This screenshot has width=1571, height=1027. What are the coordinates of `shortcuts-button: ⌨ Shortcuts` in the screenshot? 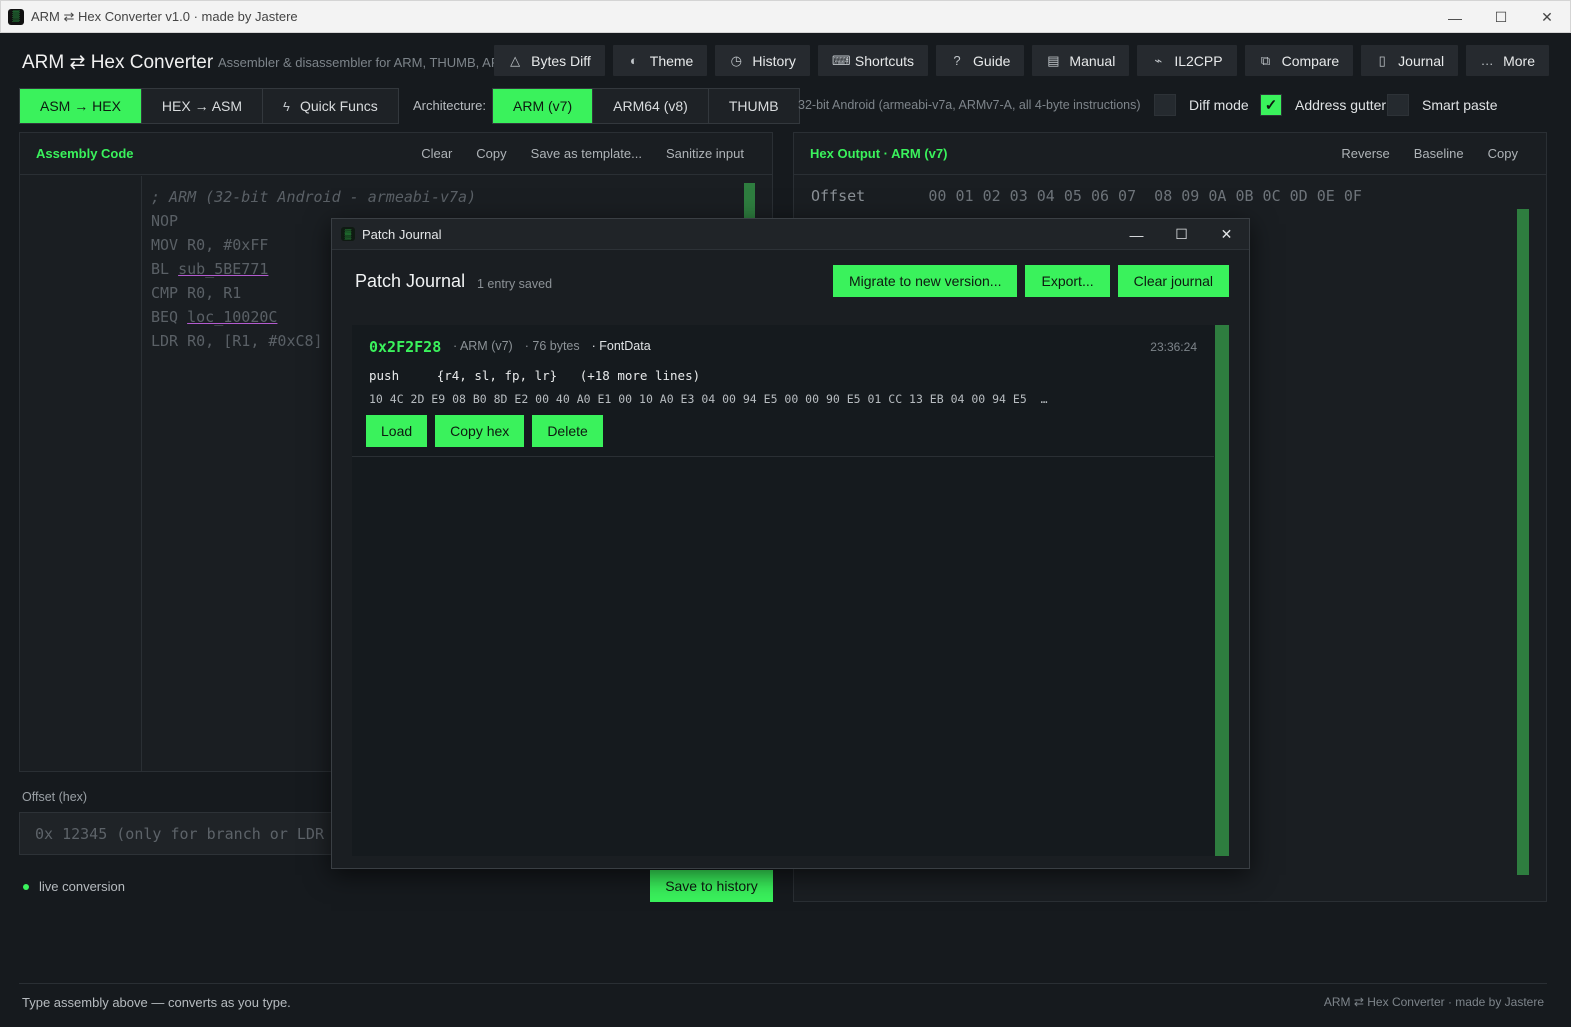 It's located at (873, 60).